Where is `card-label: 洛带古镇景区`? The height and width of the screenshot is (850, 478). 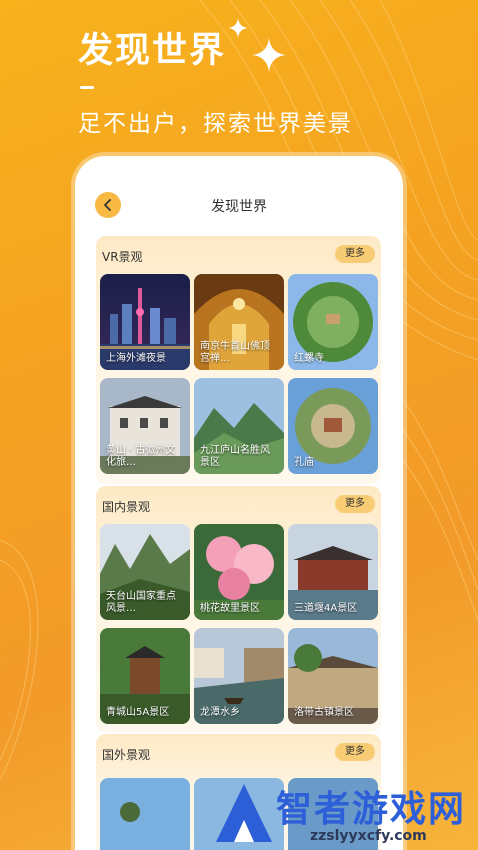
card-label: 洛带古镇景区 is located at coordinates (324, 712).